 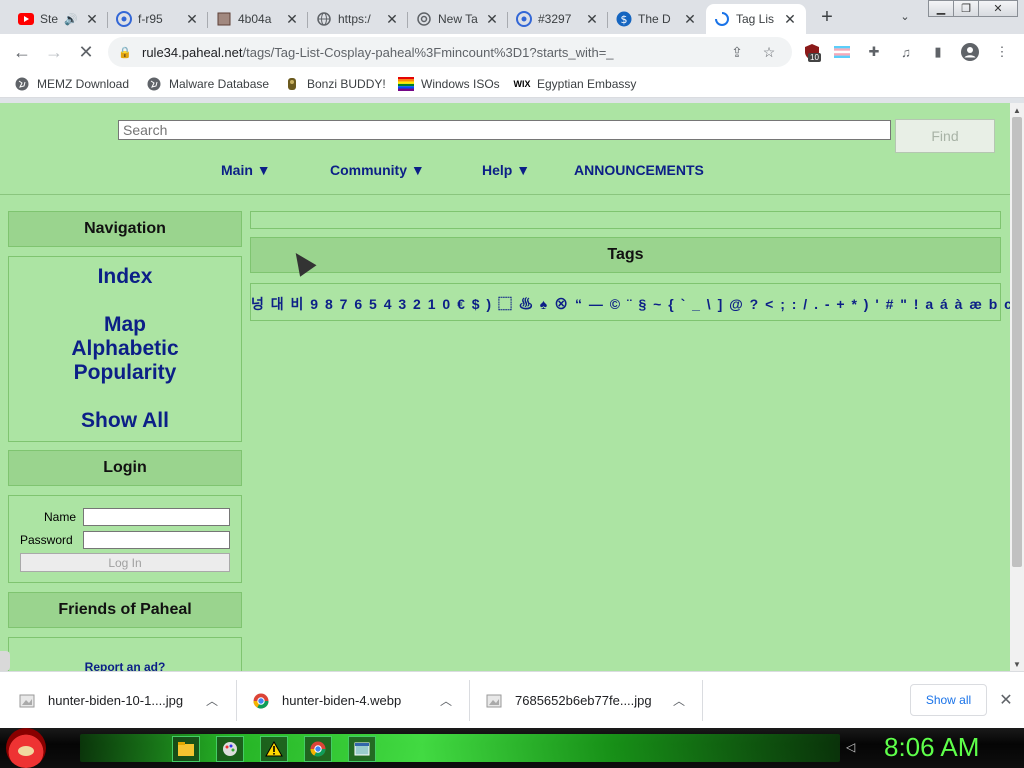 What do you see at coordinates (318, 749) in the screenshot?
I see `chrome-taskbar-icon` at bounding box center [318, 749].